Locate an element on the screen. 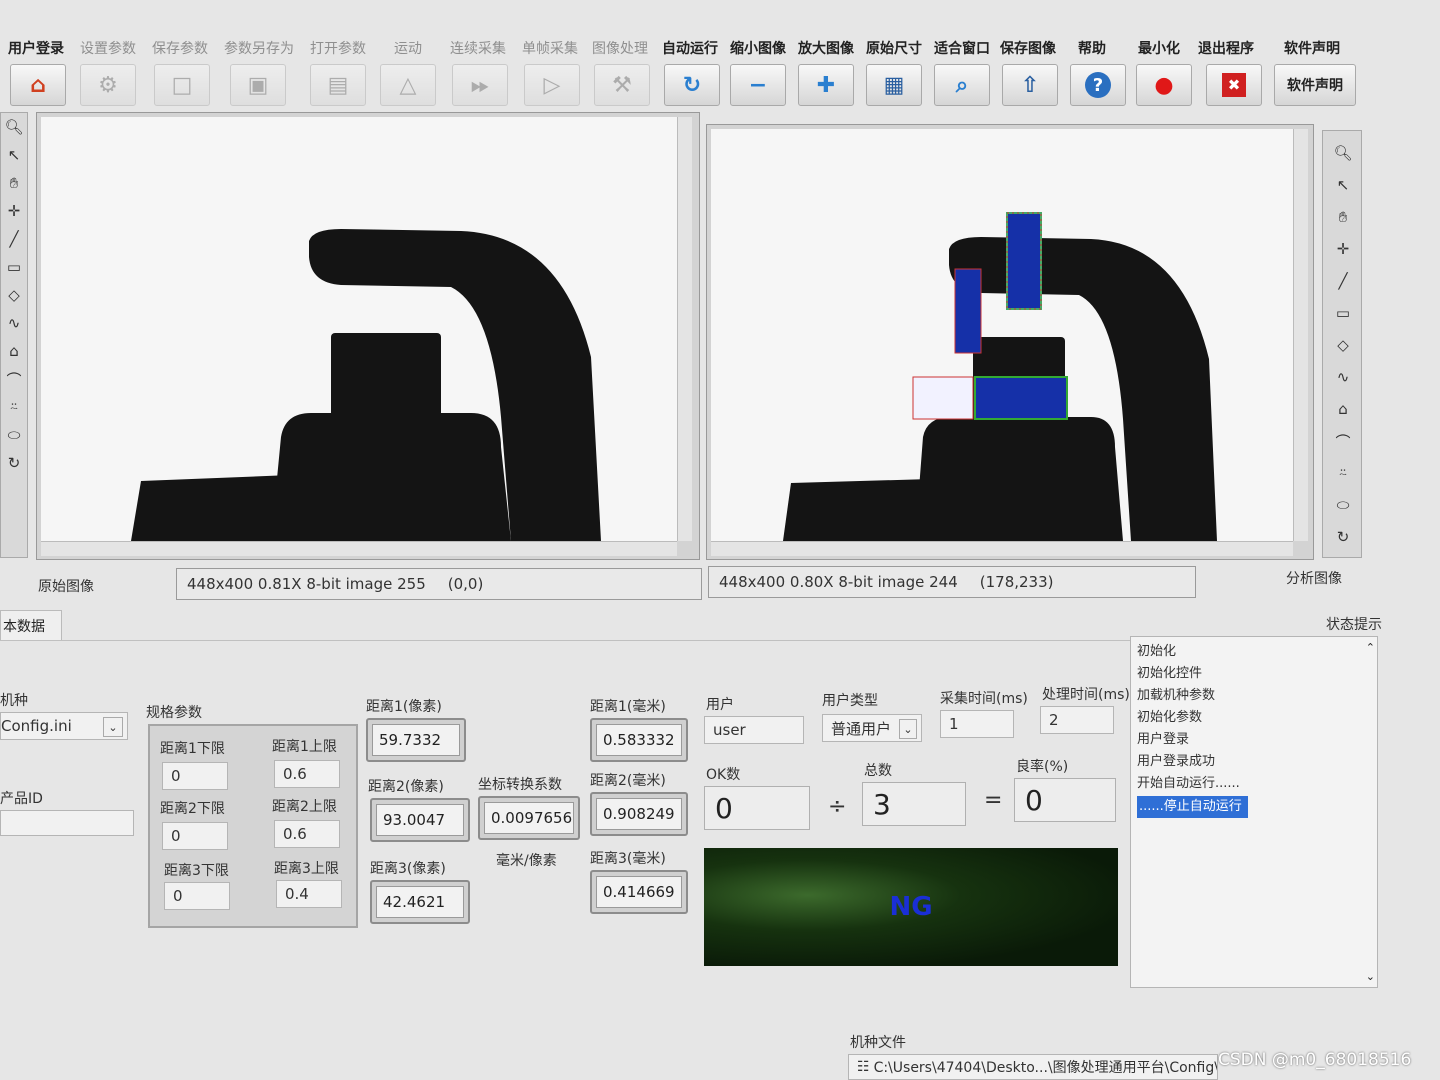  toolbar-button-1: ⚙ is located at coordinates (108, 85).